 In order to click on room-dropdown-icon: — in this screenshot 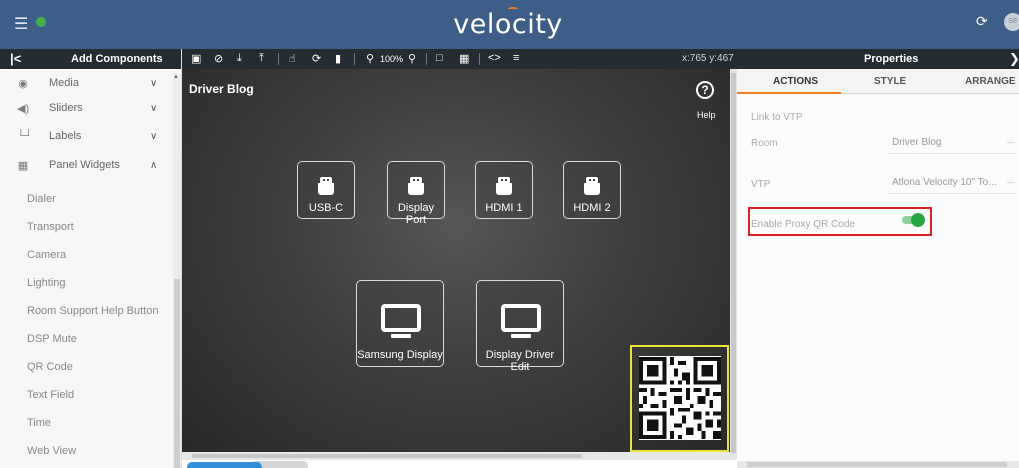, I will do `click(1011, 142)`.